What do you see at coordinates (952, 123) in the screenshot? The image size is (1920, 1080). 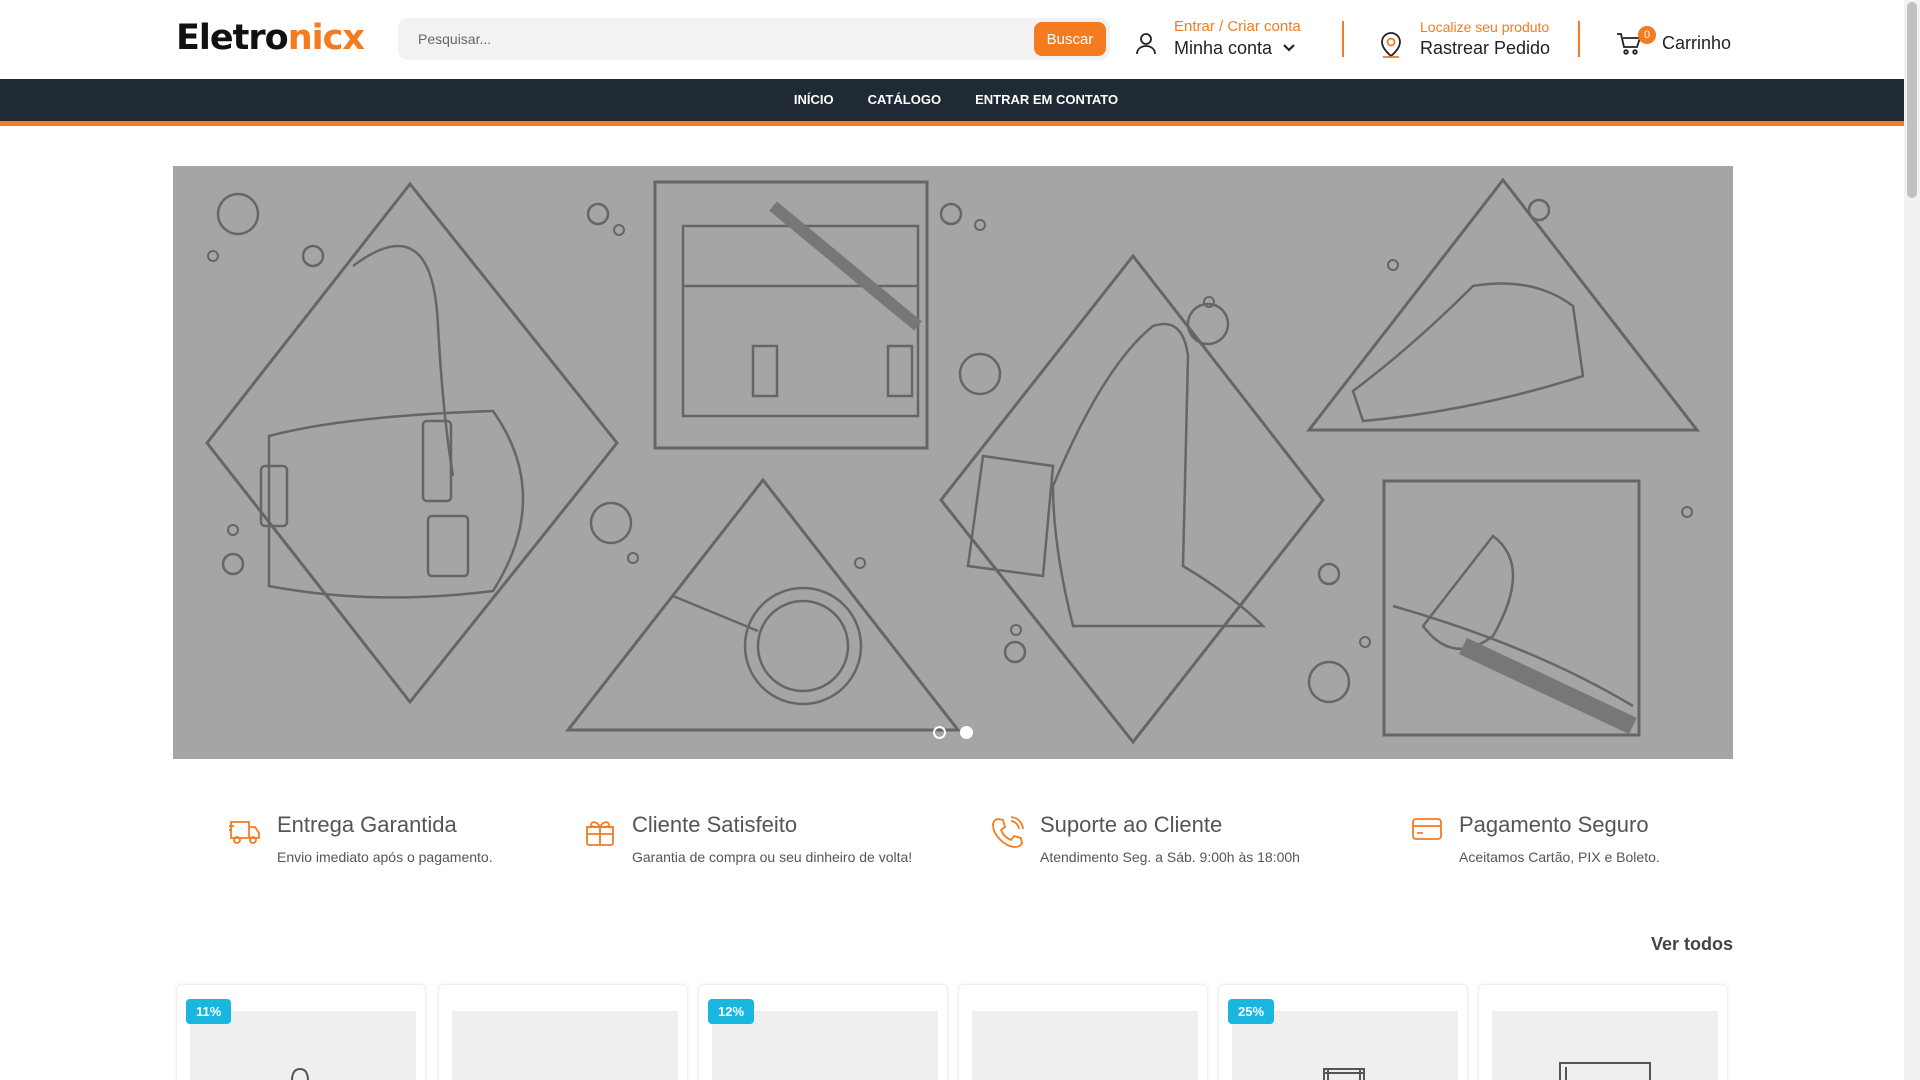 I see `nav-accent-stripe` at bounding box center [952, 123].